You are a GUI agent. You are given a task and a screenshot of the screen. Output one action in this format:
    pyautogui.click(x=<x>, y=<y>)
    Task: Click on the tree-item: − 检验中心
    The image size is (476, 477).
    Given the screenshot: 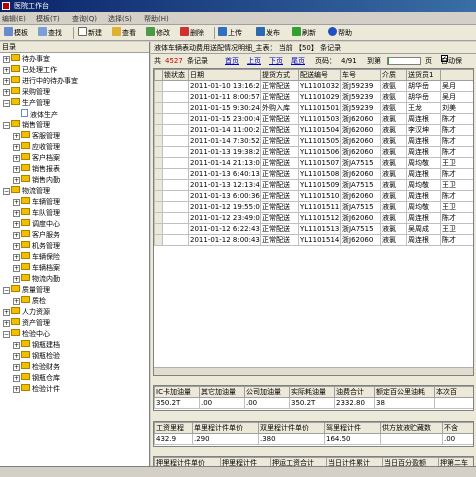 What is the action you would take?
    pyautogui.click(x=26, y=334)
    